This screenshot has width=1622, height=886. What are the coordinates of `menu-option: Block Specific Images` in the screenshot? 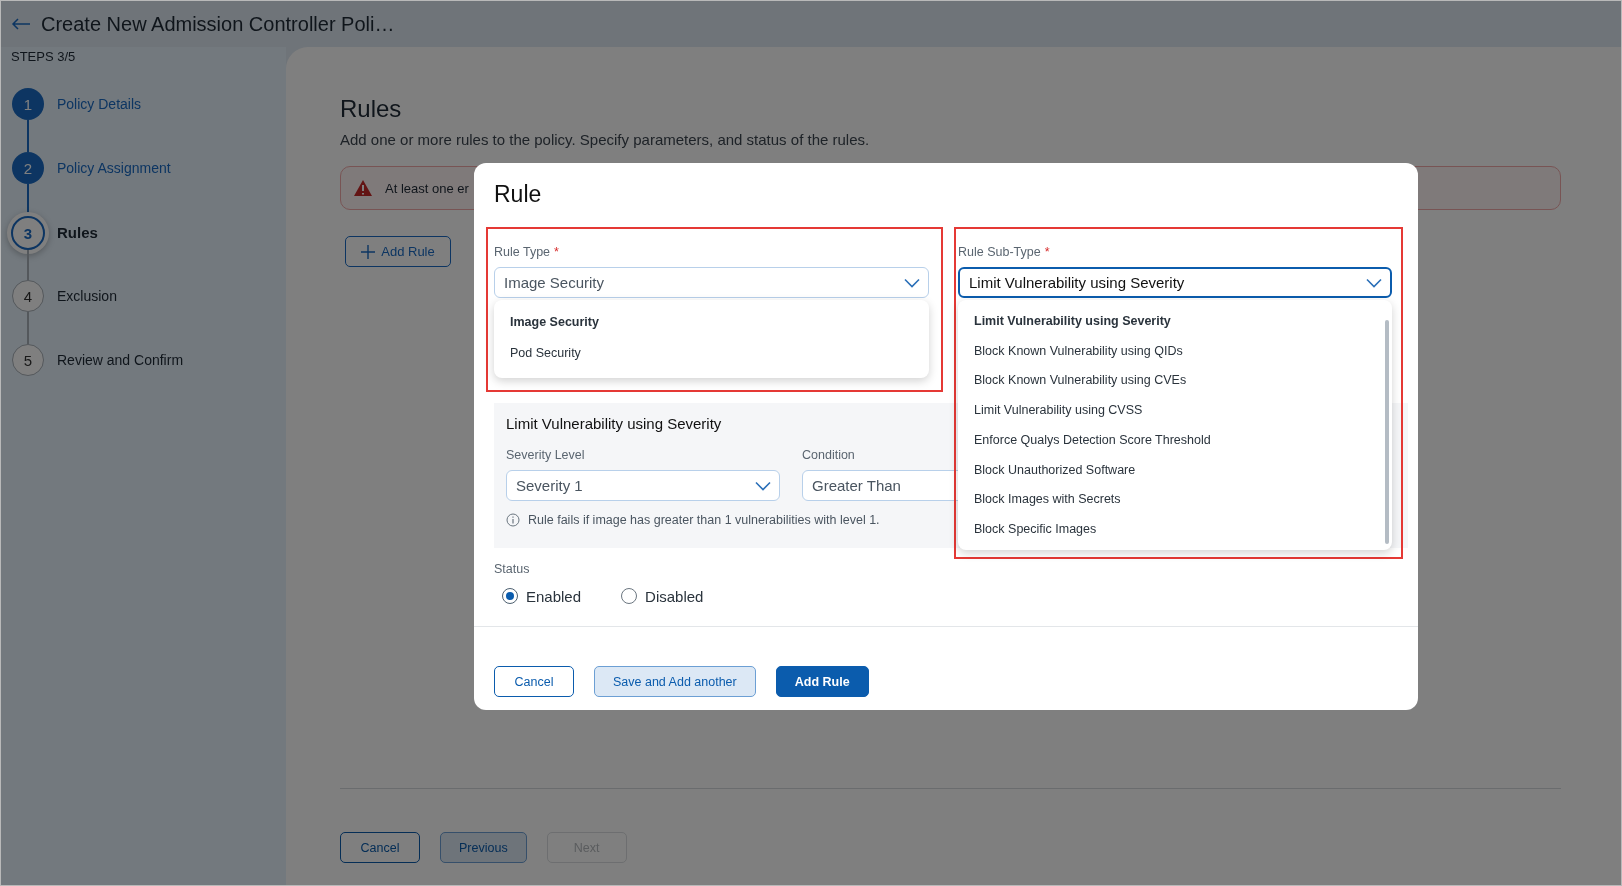 It's located at (1175, 529).